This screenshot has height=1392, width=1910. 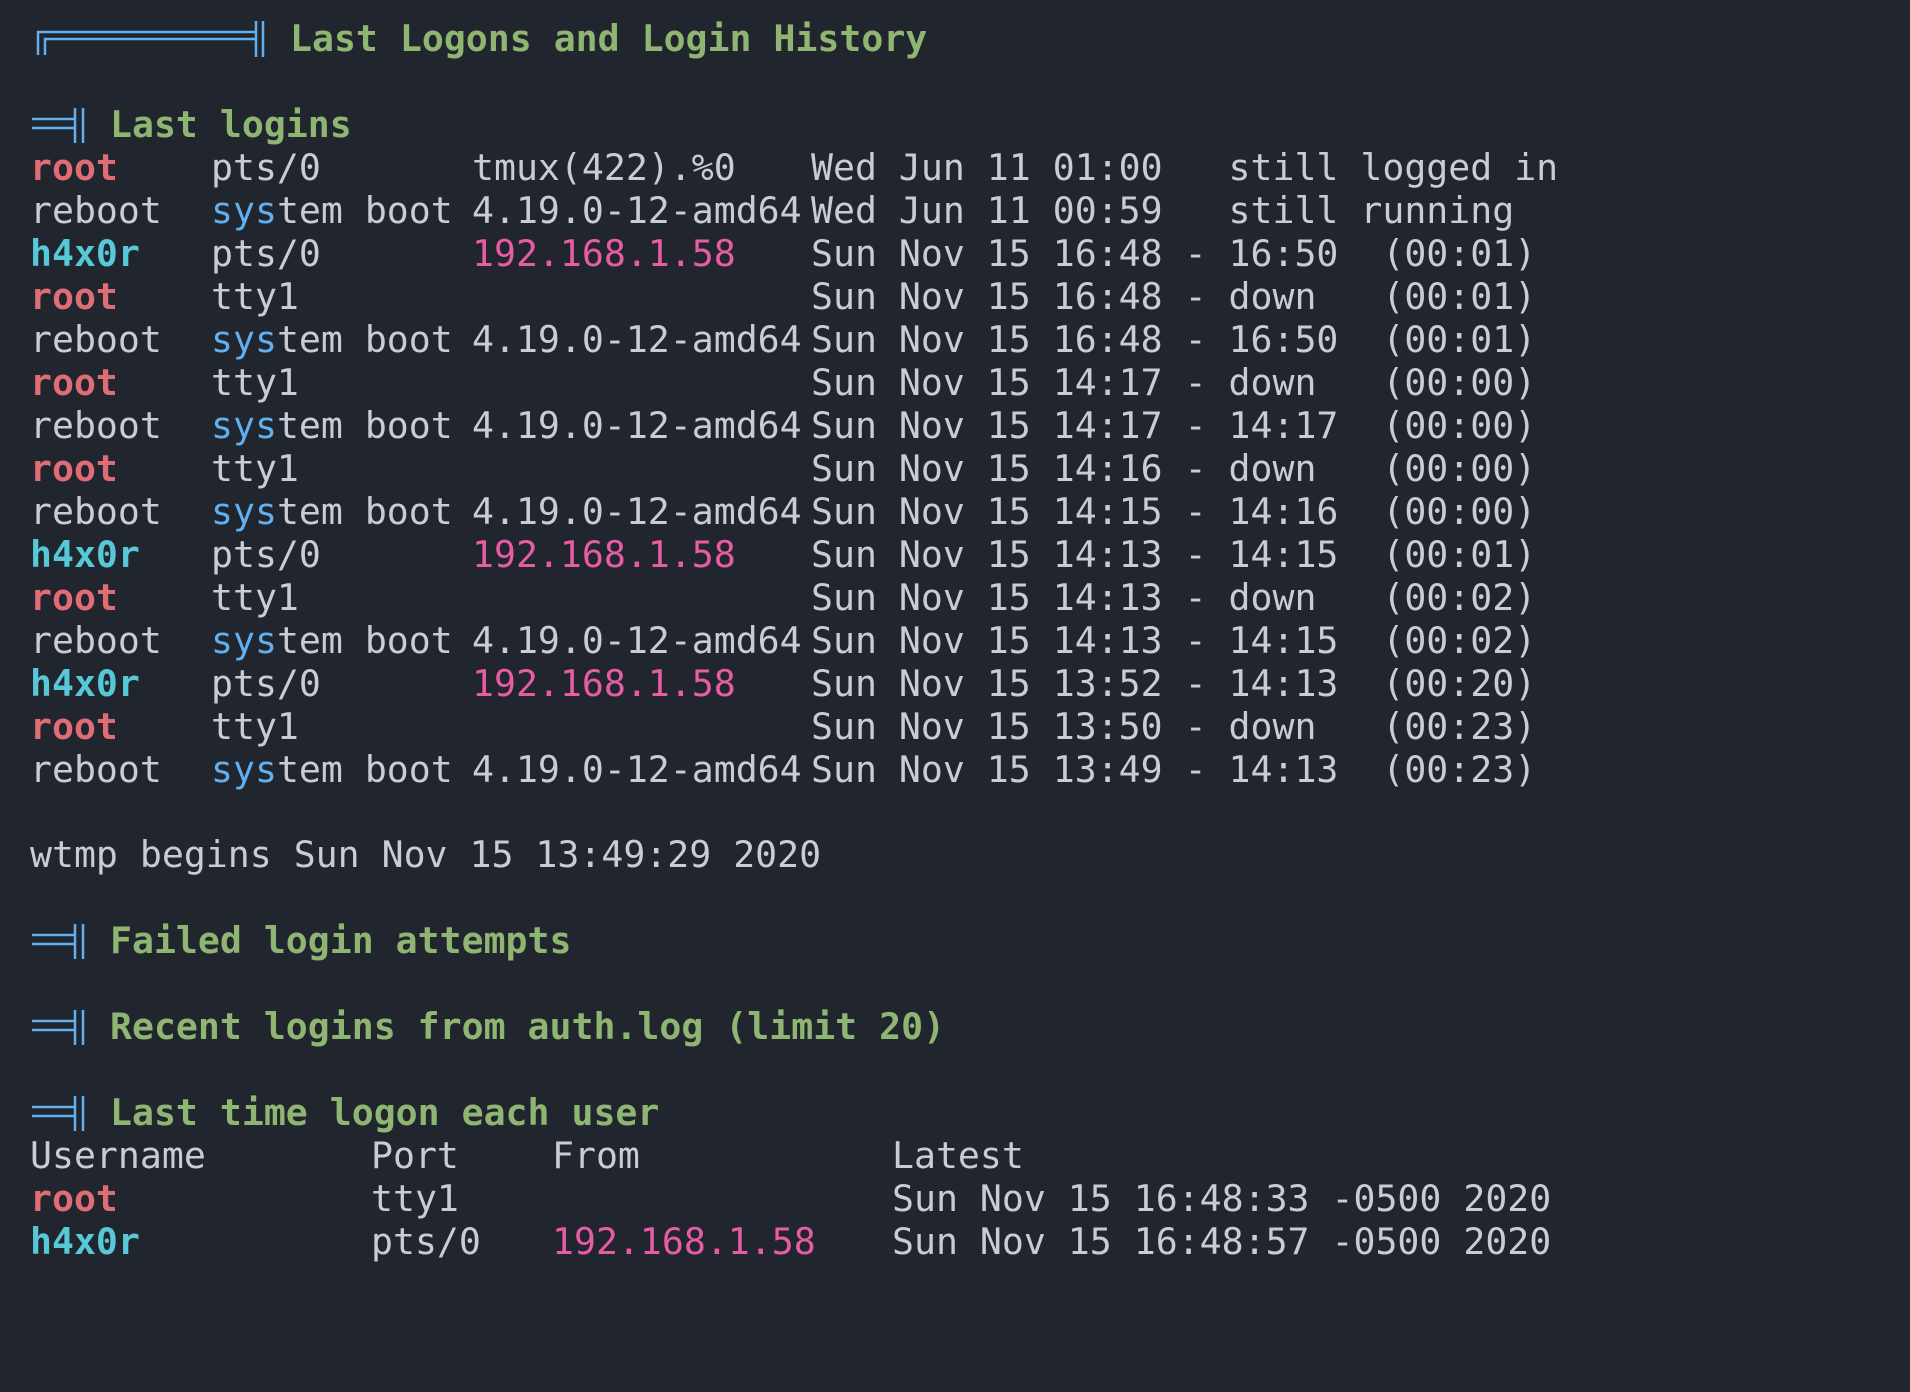 I want to click on section-heading: Last logins, so click(x=231, y=124).